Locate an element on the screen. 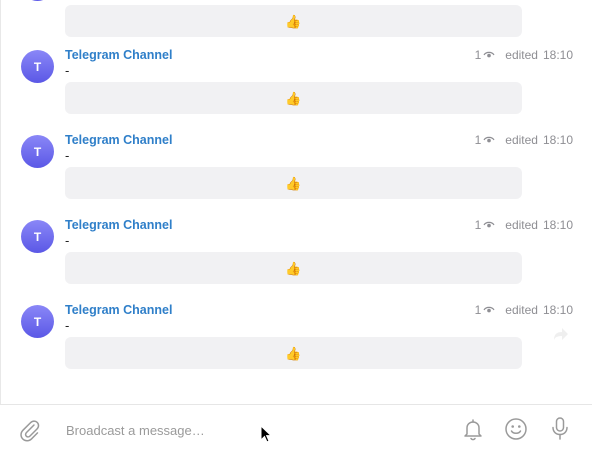 This screenshot has width=592, height=453. forward-icon is located at coordinates (561, 334).